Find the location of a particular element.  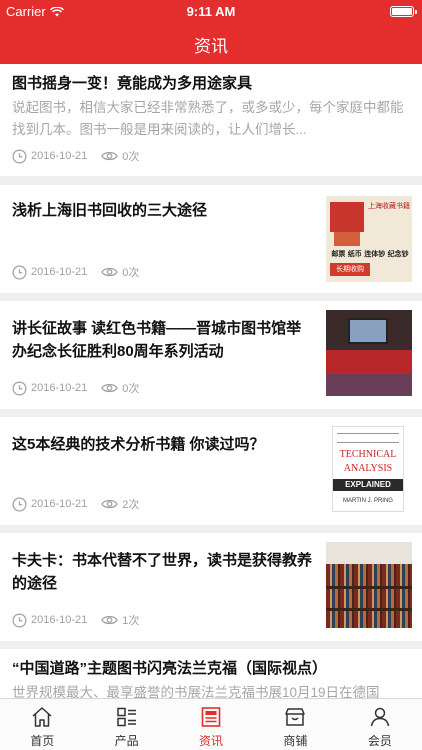

tab-label: 首页 is located at coordinates (42, 741).